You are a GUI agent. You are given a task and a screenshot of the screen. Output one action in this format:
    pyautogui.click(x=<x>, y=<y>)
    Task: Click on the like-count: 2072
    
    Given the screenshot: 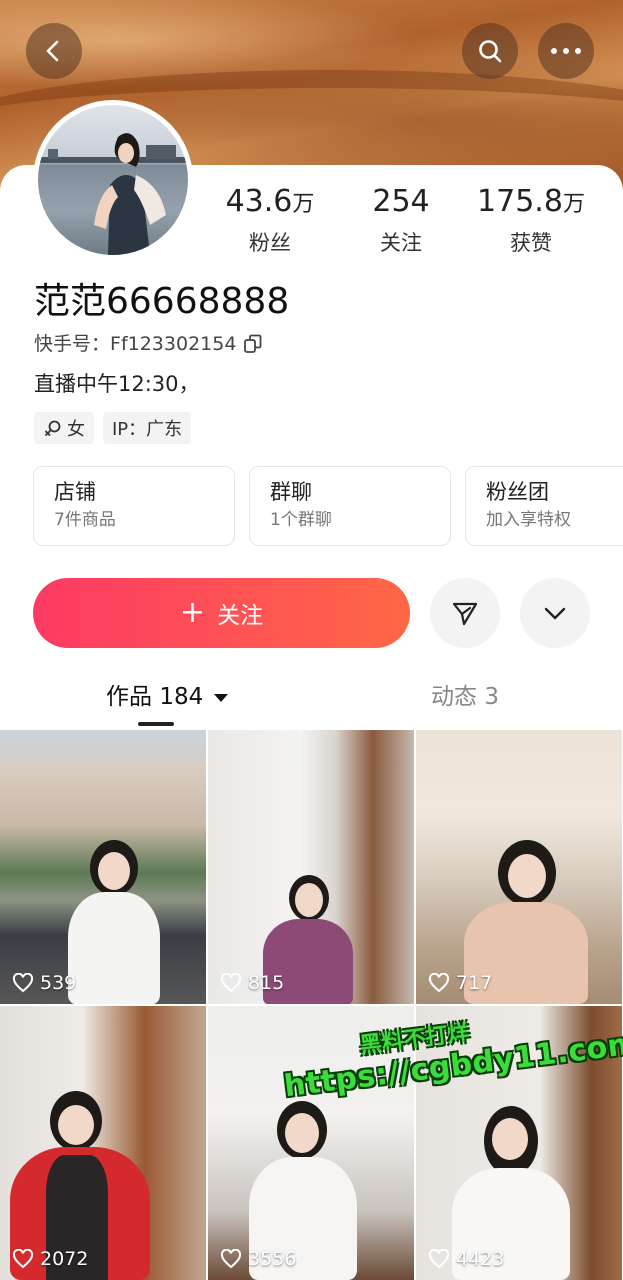 What is the action you would take?
    pyautogui.click(x=50, y=1259)
    